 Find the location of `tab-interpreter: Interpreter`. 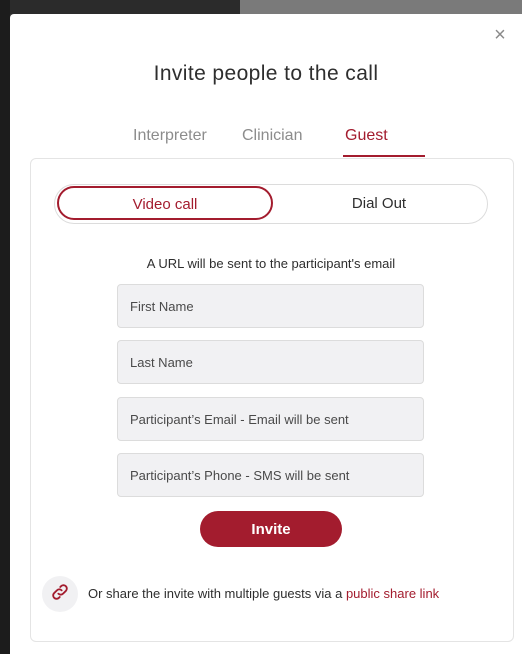

tab-interpreter: Interpreter is located at coordinates (170, 136).